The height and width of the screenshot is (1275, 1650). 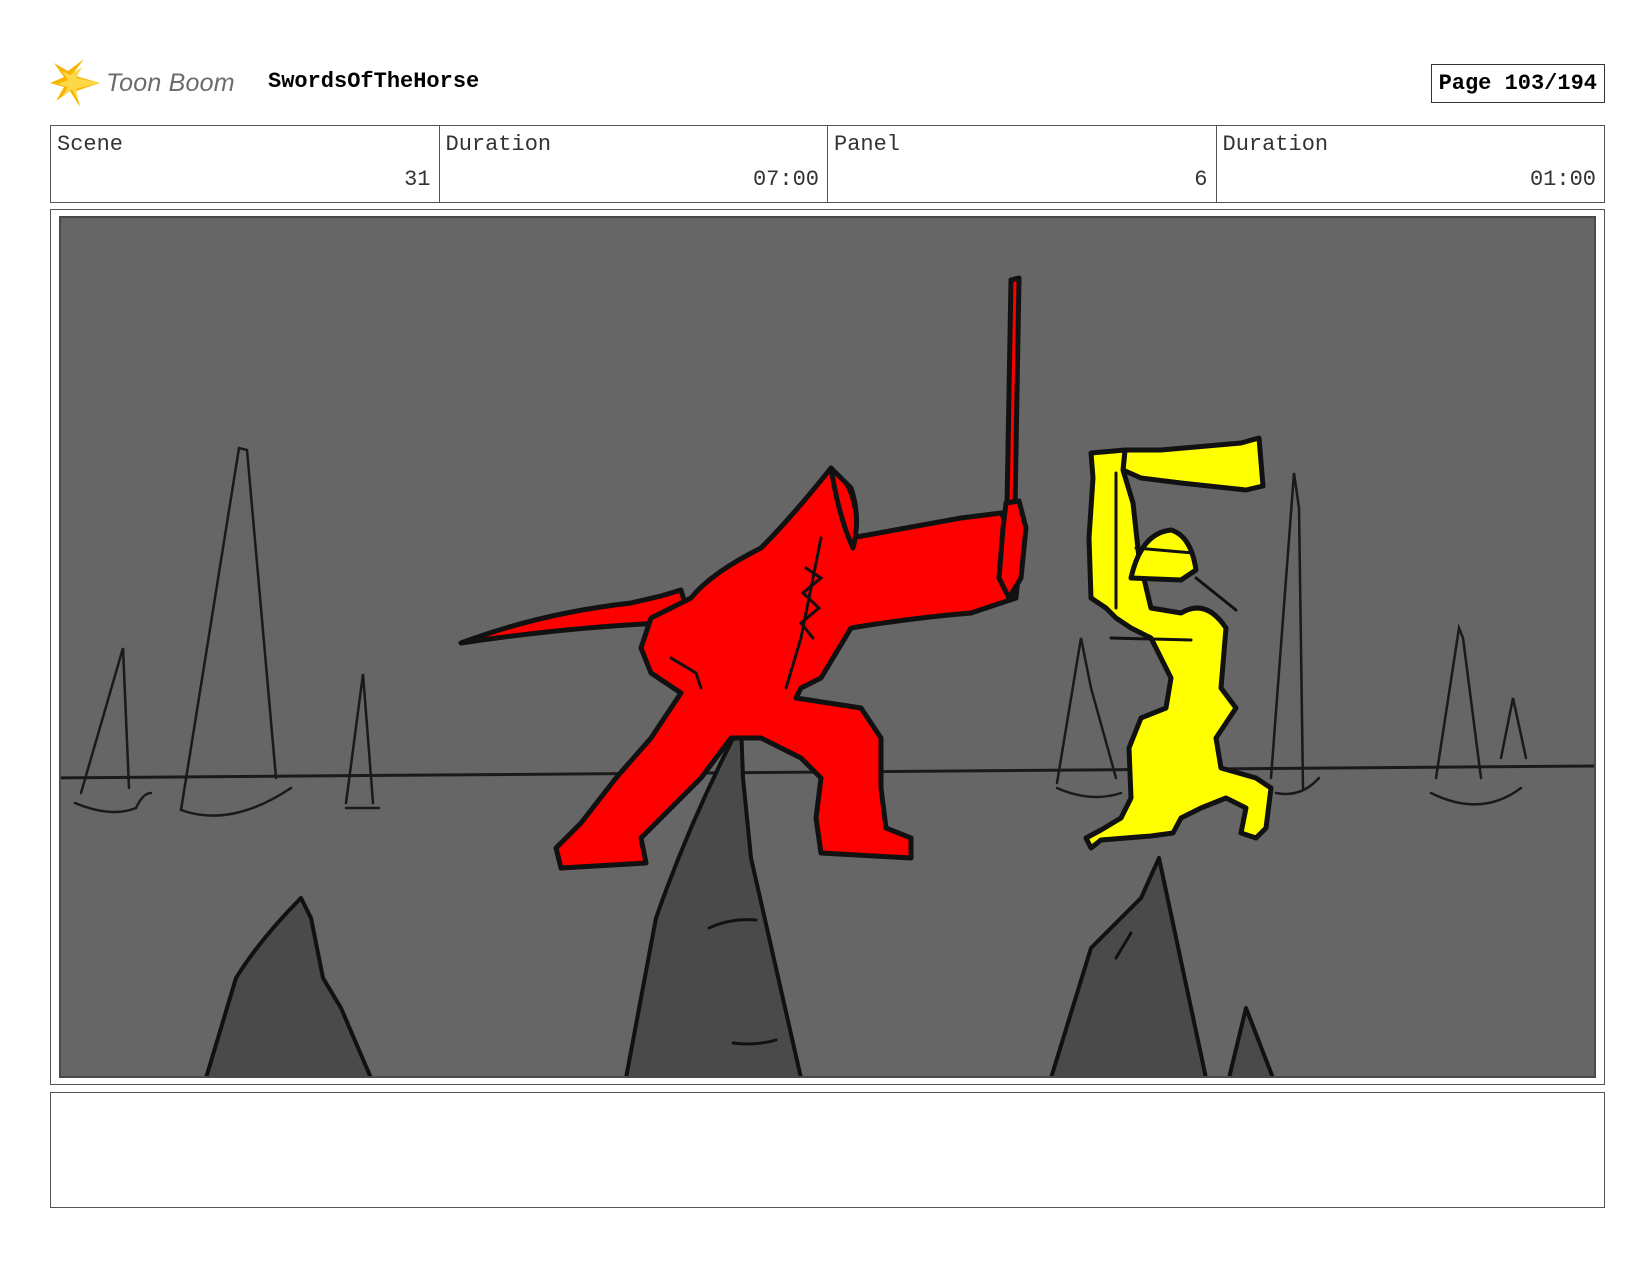 What do you see at coordinates (785, 179) in the screenshot?
I see `scene-duration-value: 07:00` at bounding box center [785, 179].